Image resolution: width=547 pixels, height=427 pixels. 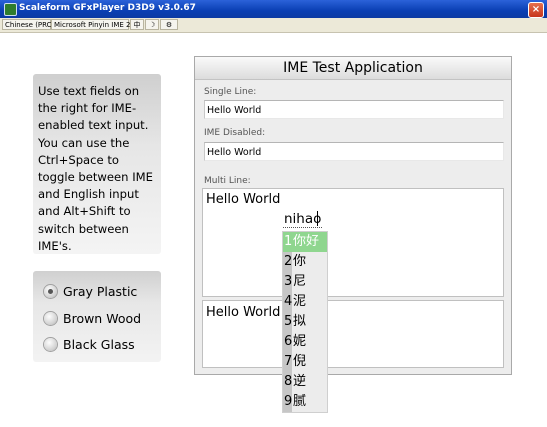 What do you see at coordinates (305, 302) in the screenshot?
I see `candidate-item: 4泥` at bounding box center [305, 302].